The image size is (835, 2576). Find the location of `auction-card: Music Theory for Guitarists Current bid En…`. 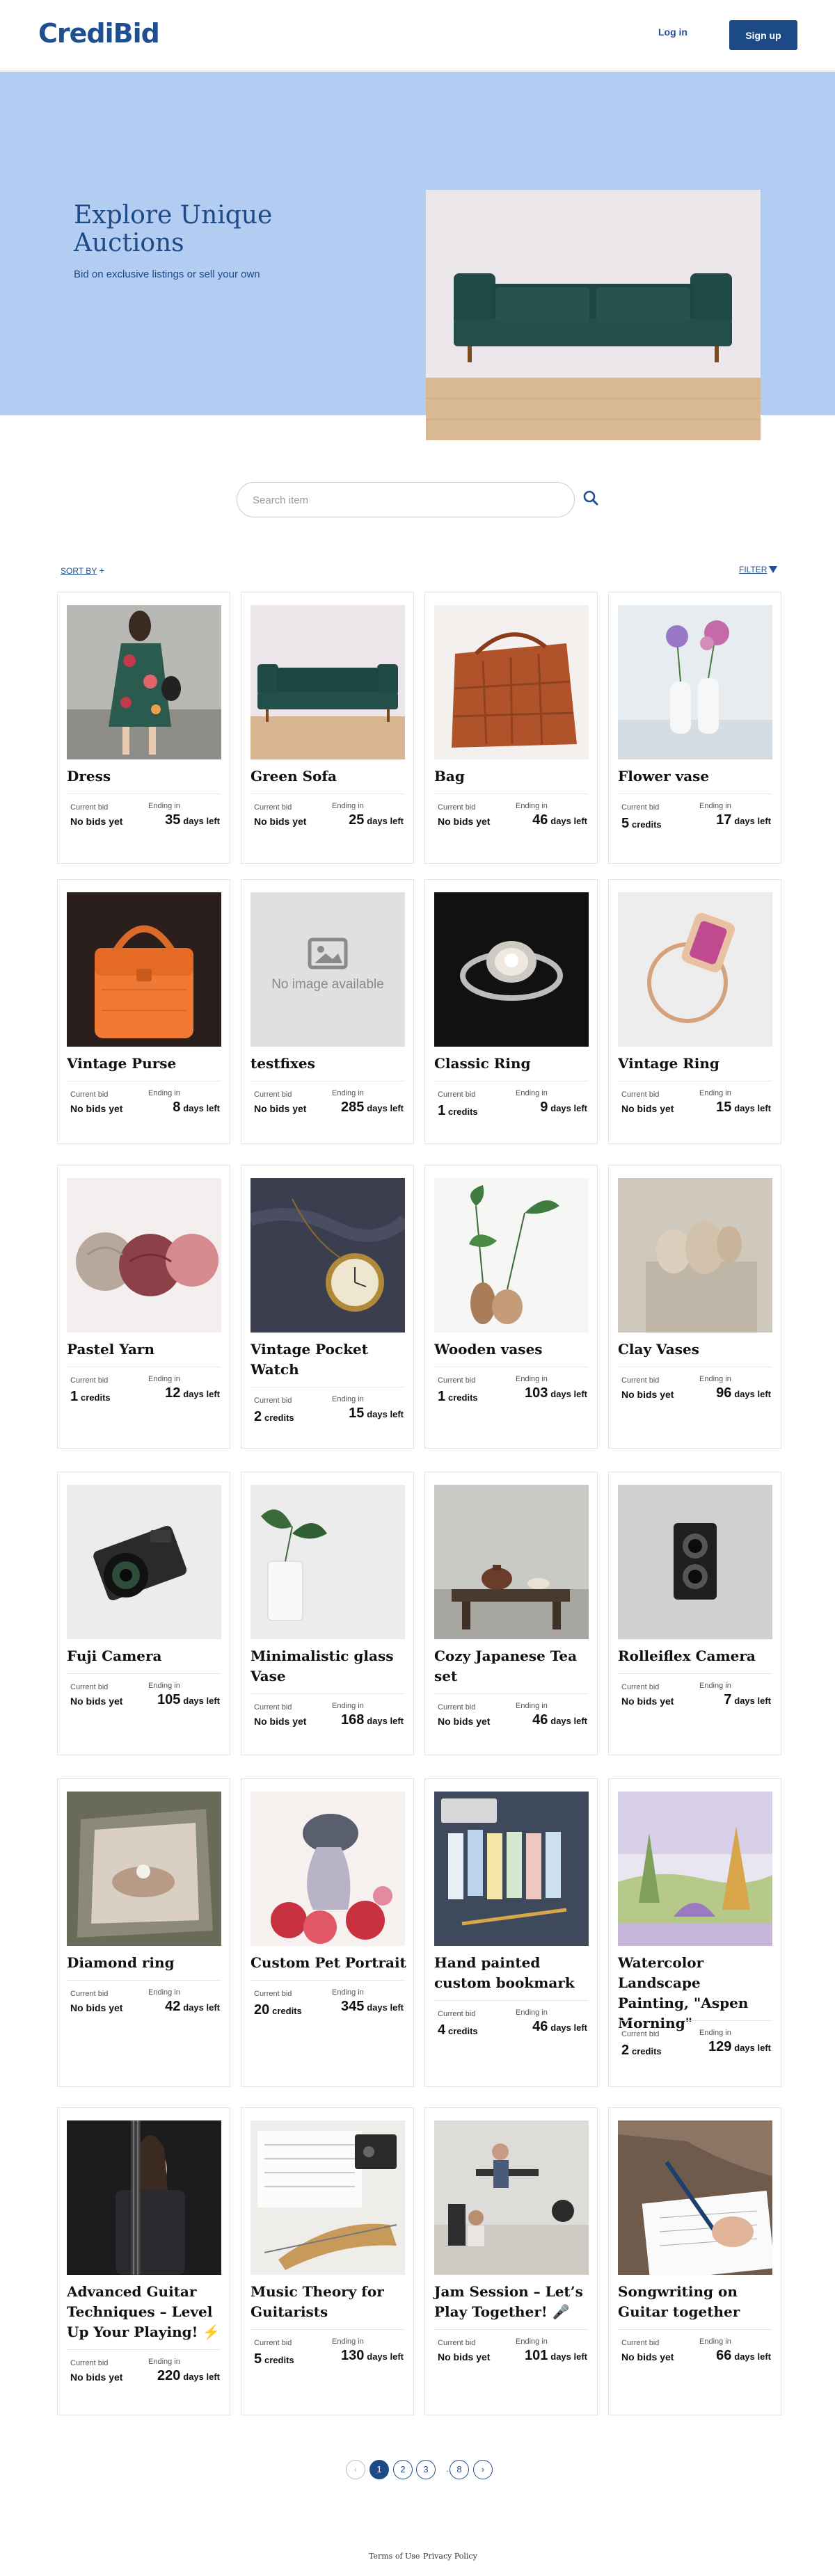

auction-card: Music Theory for Guitarists Current bid En… is located at coordinates (327, 2261).